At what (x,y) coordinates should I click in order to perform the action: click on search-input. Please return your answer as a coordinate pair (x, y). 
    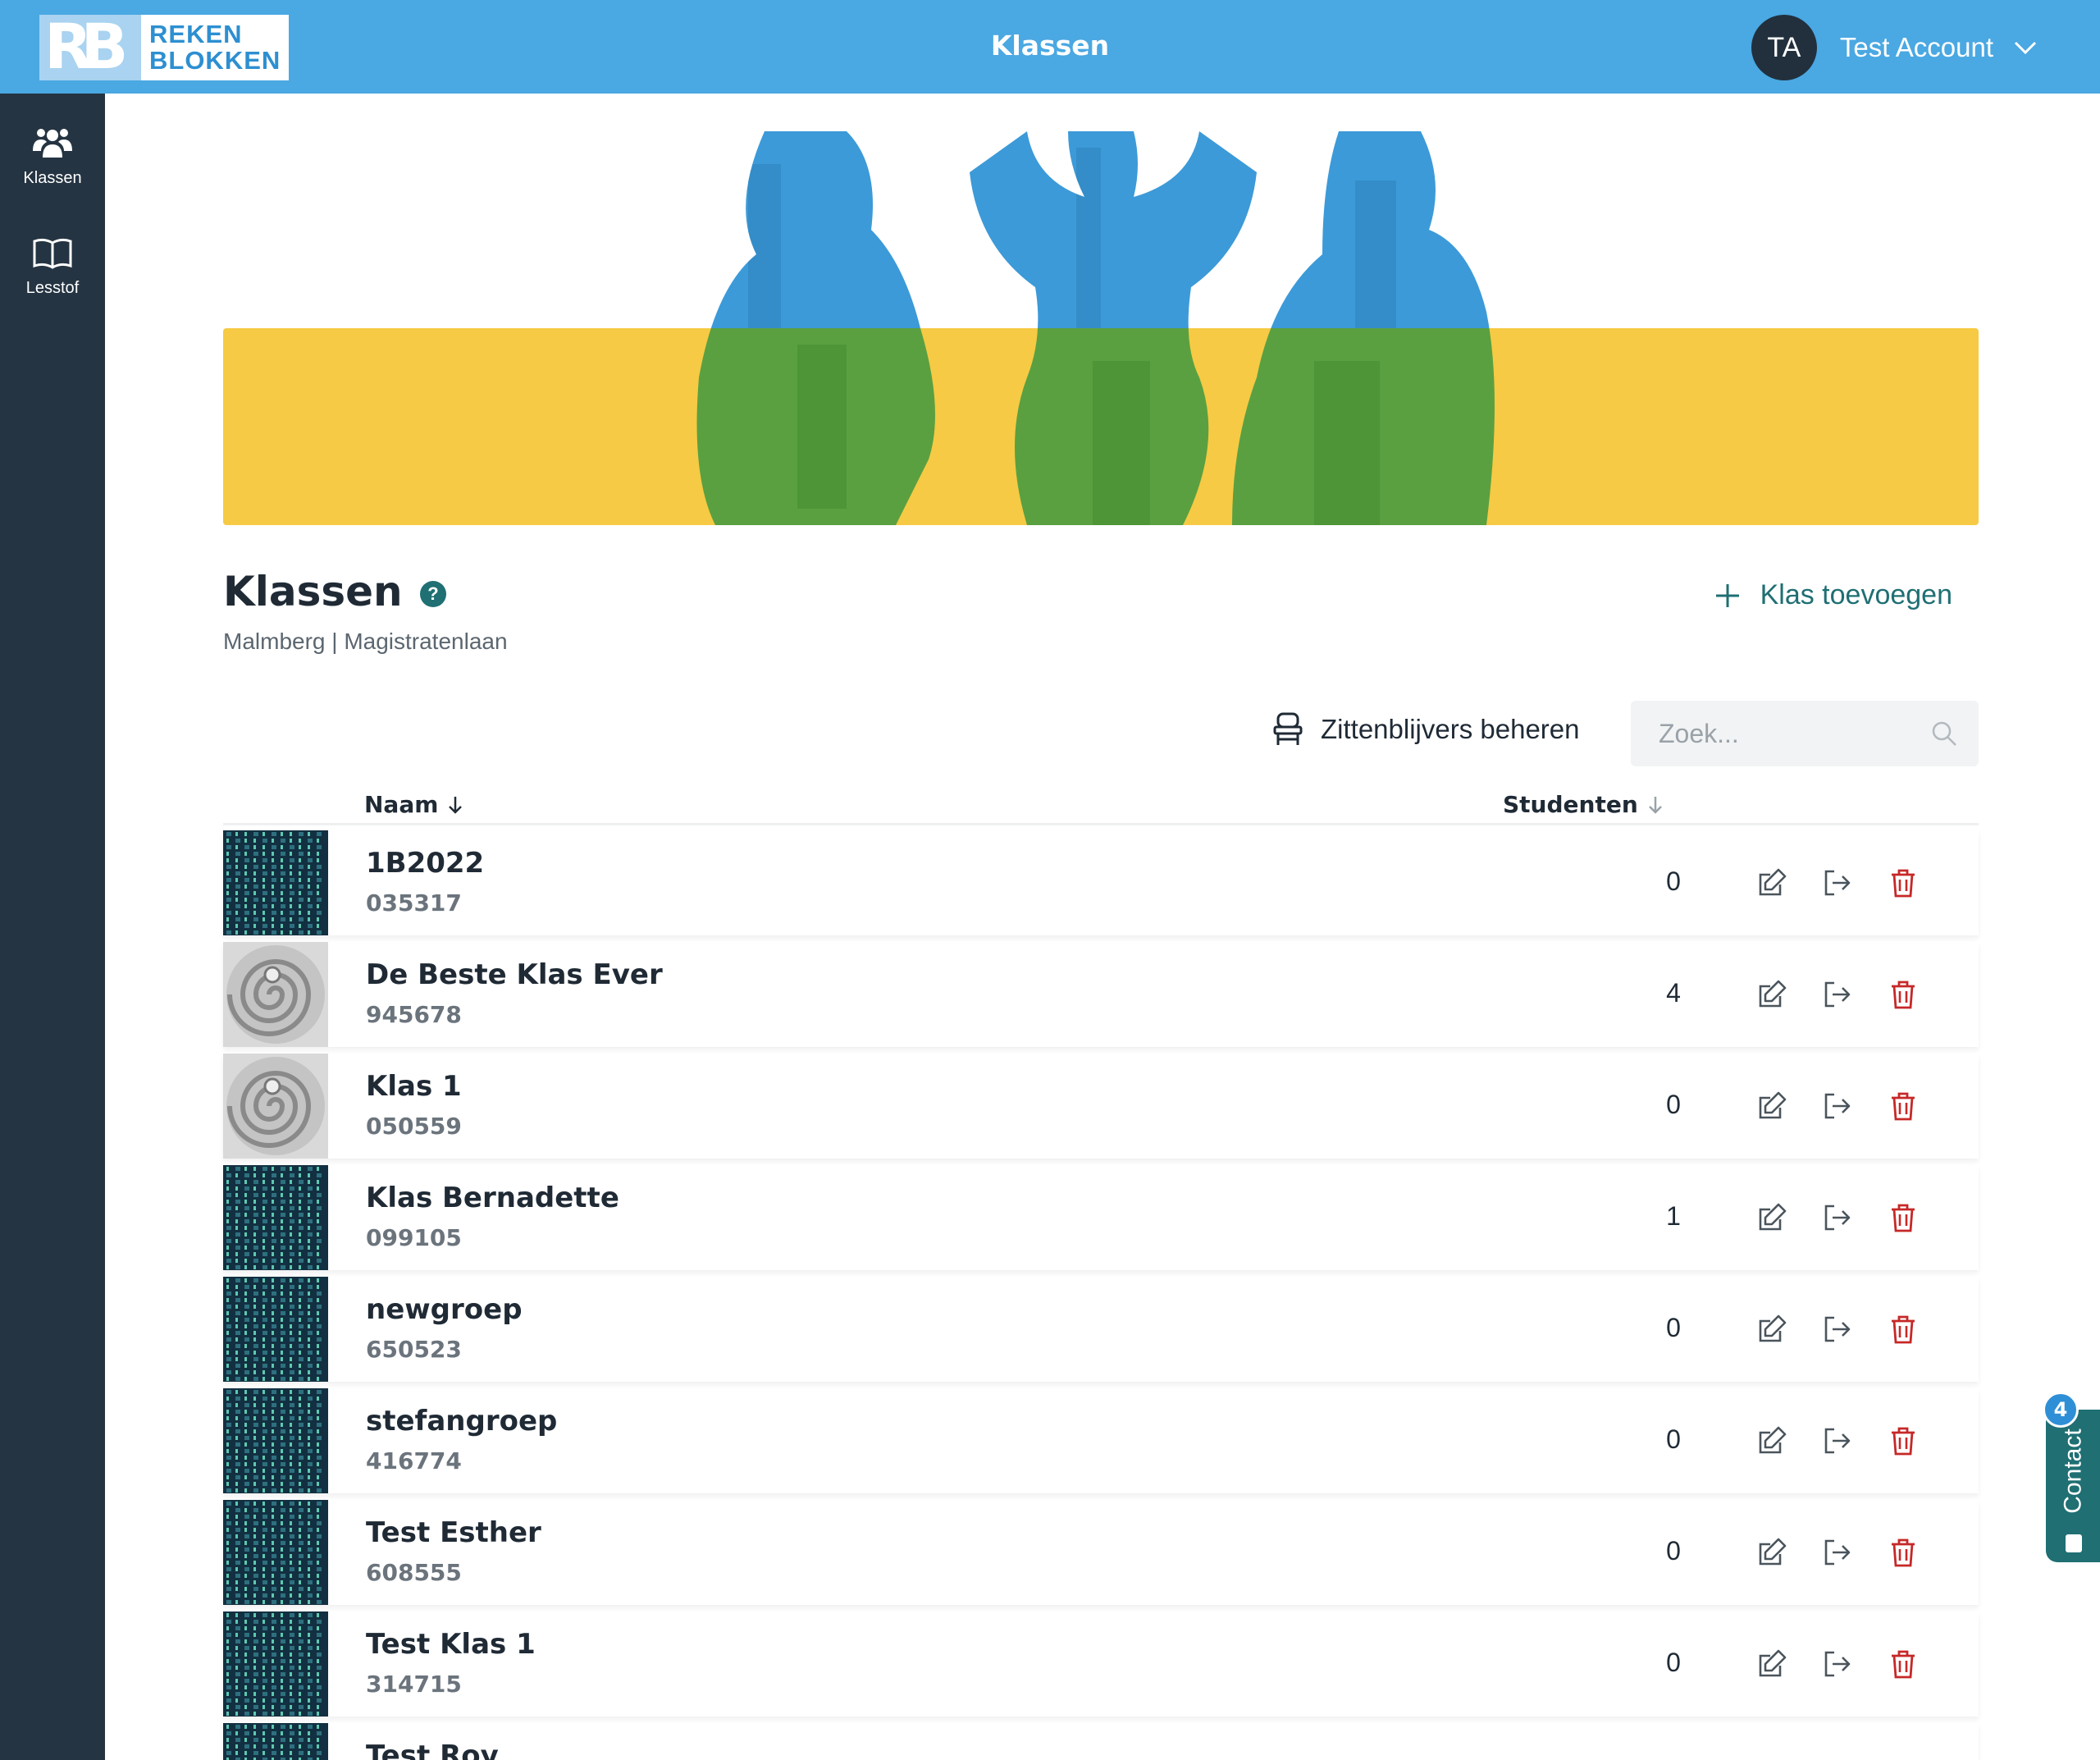
    Looking at the image, I should click on (1779, 733).